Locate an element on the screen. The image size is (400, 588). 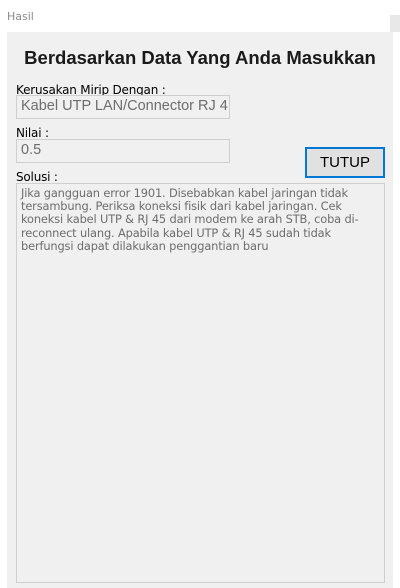
close-button: TUTUP is located at coordinates (345, 162).